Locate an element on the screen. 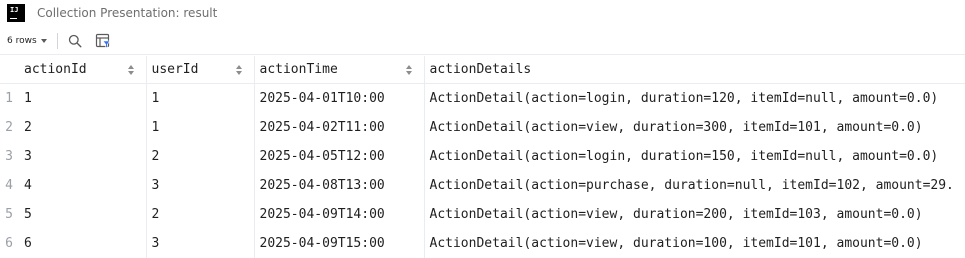  search-button is located at coordinates (75, 41).